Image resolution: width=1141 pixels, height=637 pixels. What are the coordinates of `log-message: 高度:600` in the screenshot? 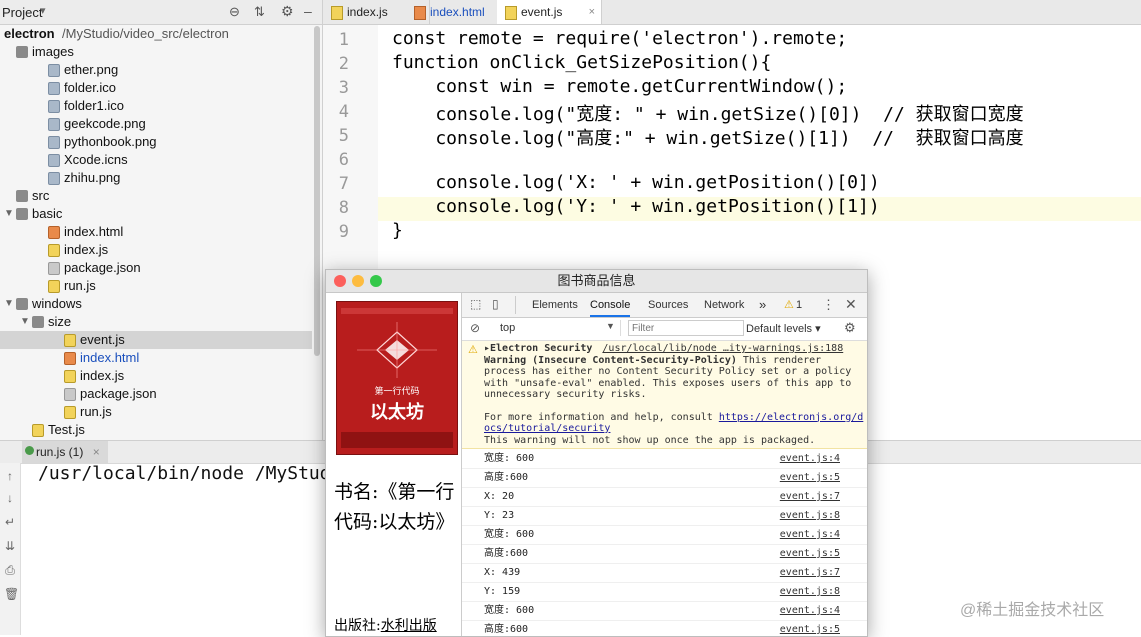 It's located at (506, 553).